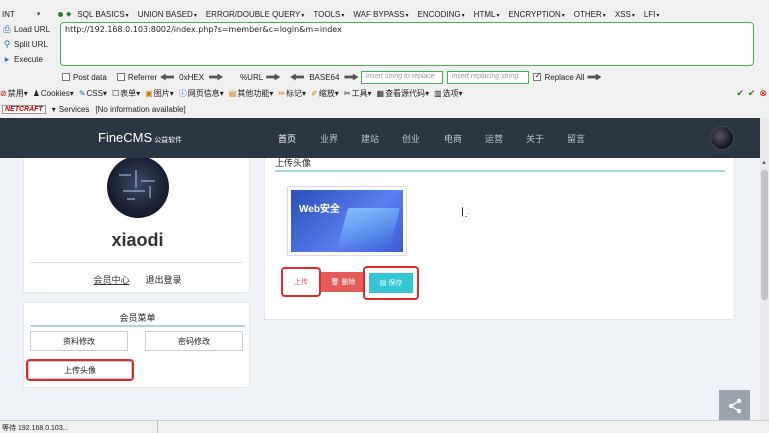  Describe the element at coordinates (60, 14) in the screenshot. I see `status-dot-icon` at that location.